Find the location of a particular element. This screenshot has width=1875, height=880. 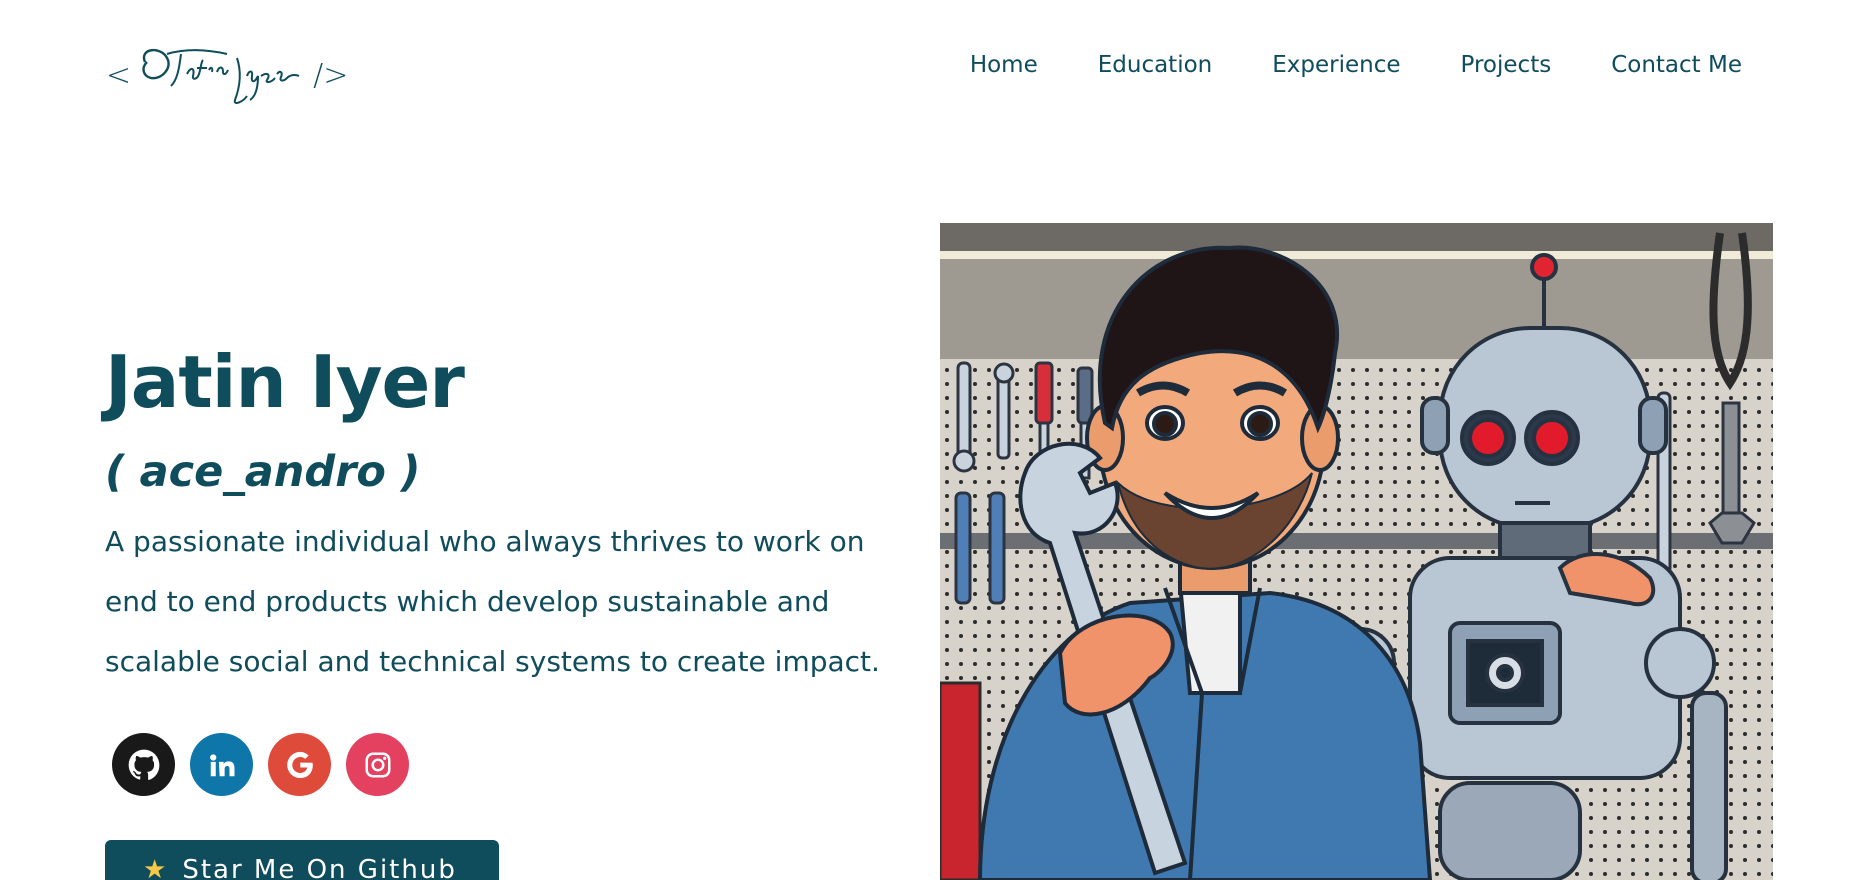

nav-home: Home is located at coordinates (1004, 65).